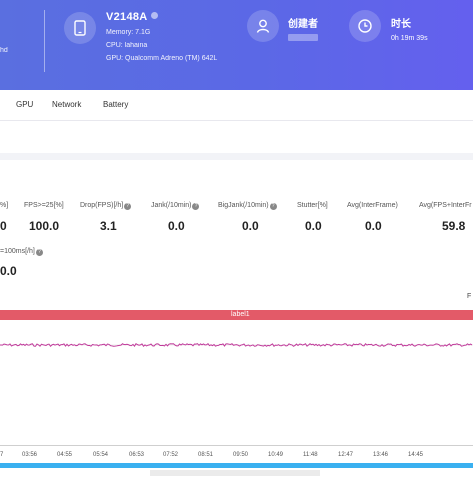  I want to click on device-gpu: GPU: Qualcomm Adreno (TM) 642L, so click(162, 58).